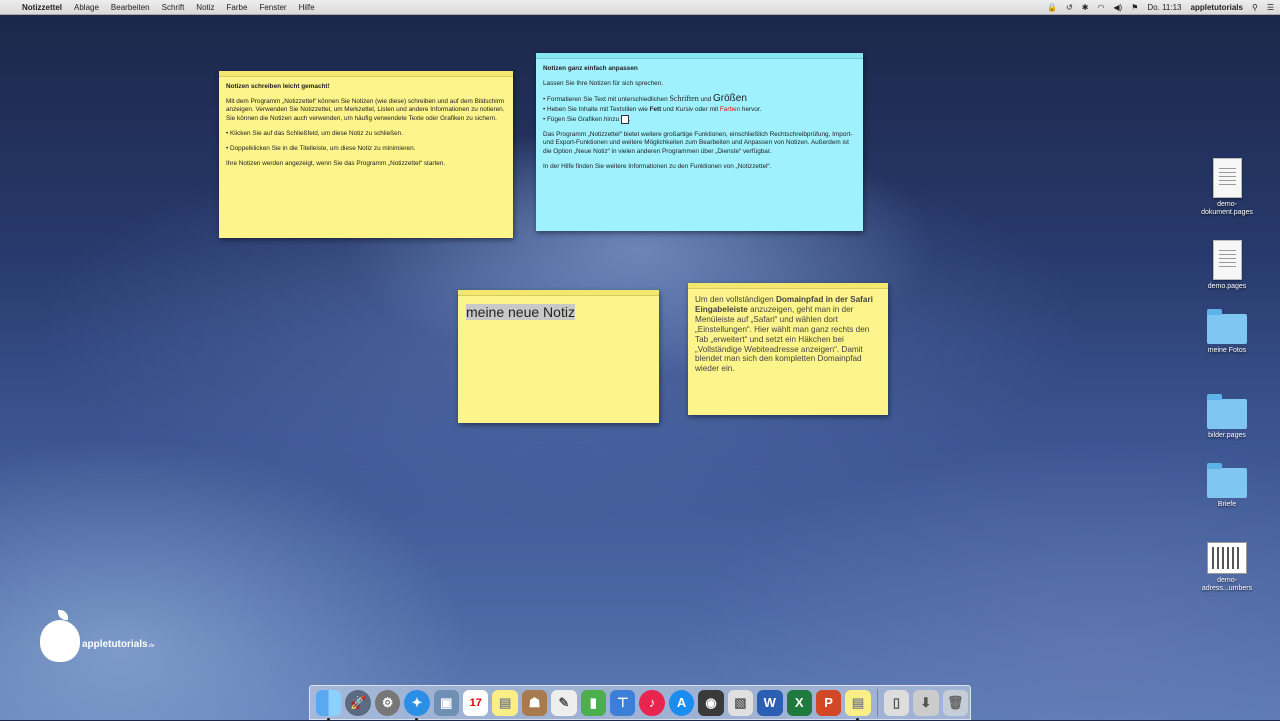 This screenshot has height=721, width=1280. Describe the element at coordinates (681, 702) in the screenshot. I see `dock-appstore-icon: A` at that location.